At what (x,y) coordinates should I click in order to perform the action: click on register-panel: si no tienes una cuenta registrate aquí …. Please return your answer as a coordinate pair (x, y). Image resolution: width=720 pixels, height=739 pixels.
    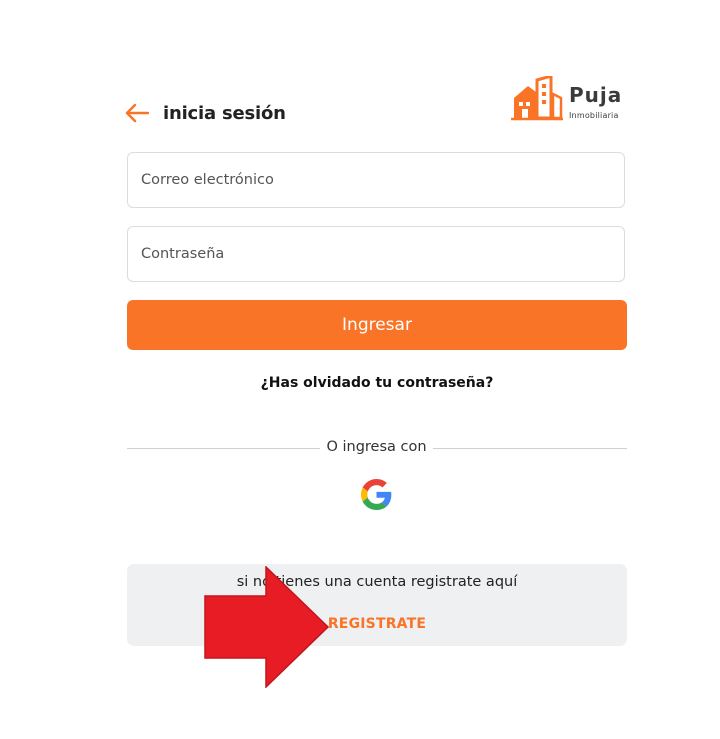
    Looking at the image, I should click on (377, 605).